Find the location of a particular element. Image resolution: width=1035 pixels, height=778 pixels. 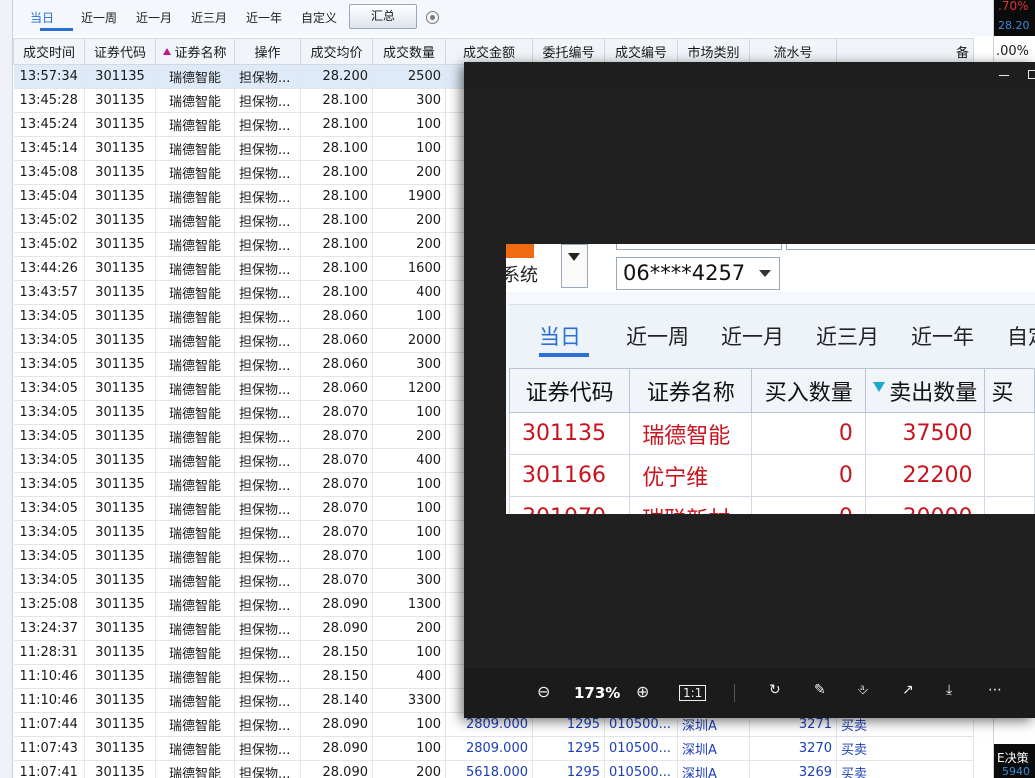

settings-icon is located at coordinates (432, 17).